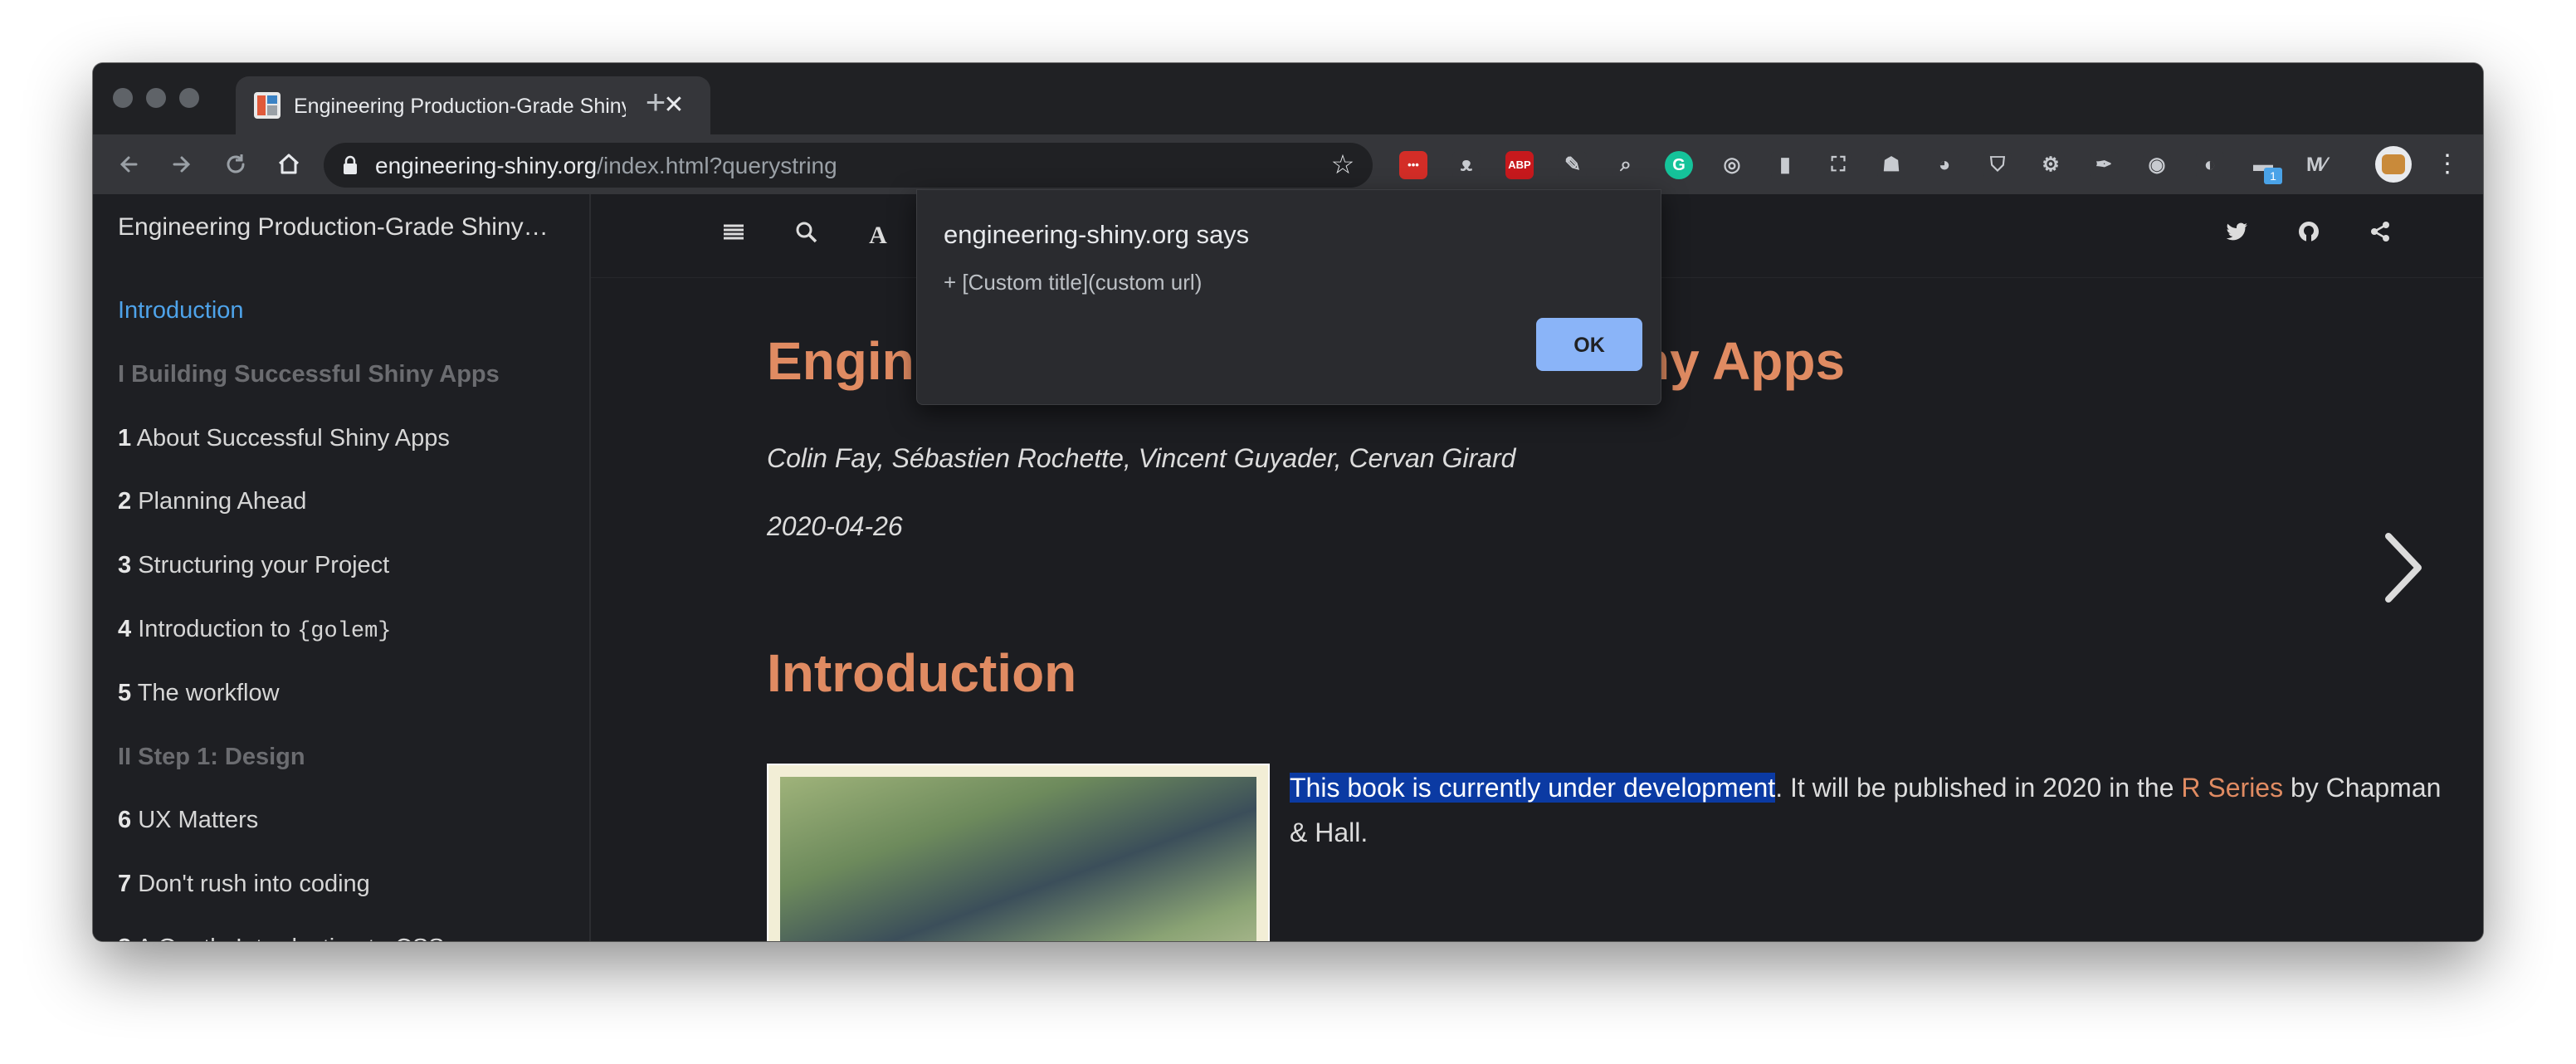 The image size is (2576, 1064). What do you see at coordinates (878, 235) in the screenshot?
I see `font-settings-icon: A` at bounding box center [878, 235].